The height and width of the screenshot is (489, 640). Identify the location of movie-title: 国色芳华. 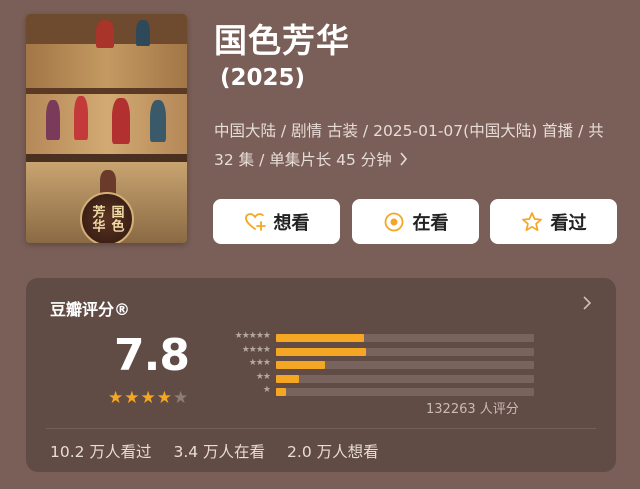
(282, 40).